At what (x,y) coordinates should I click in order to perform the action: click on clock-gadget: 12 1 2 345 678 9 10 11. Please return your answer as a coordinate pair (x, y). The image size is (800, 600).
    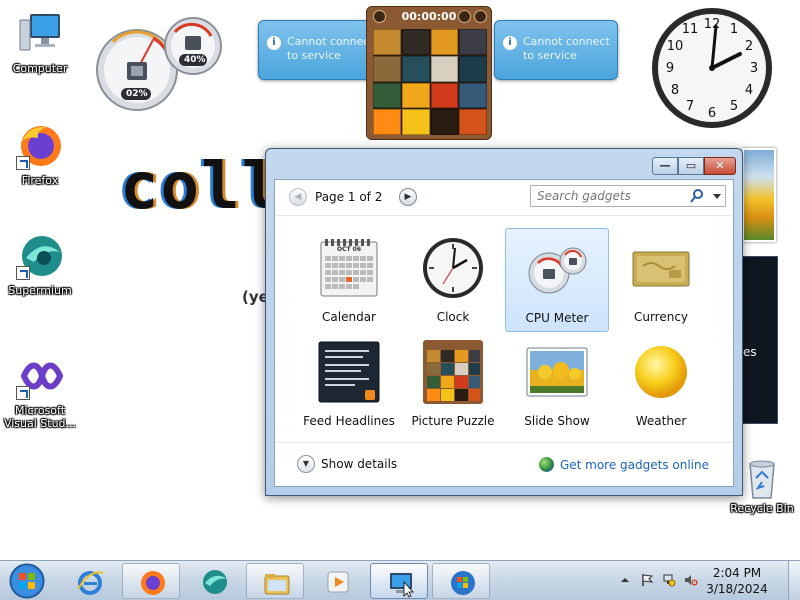
    Looking at the image, I should click on (712, 68).